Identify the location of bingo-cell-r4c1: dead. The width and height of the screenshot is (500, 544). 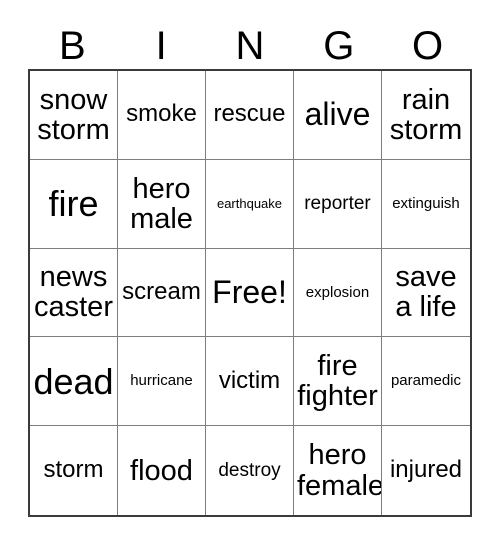
(74, 382).